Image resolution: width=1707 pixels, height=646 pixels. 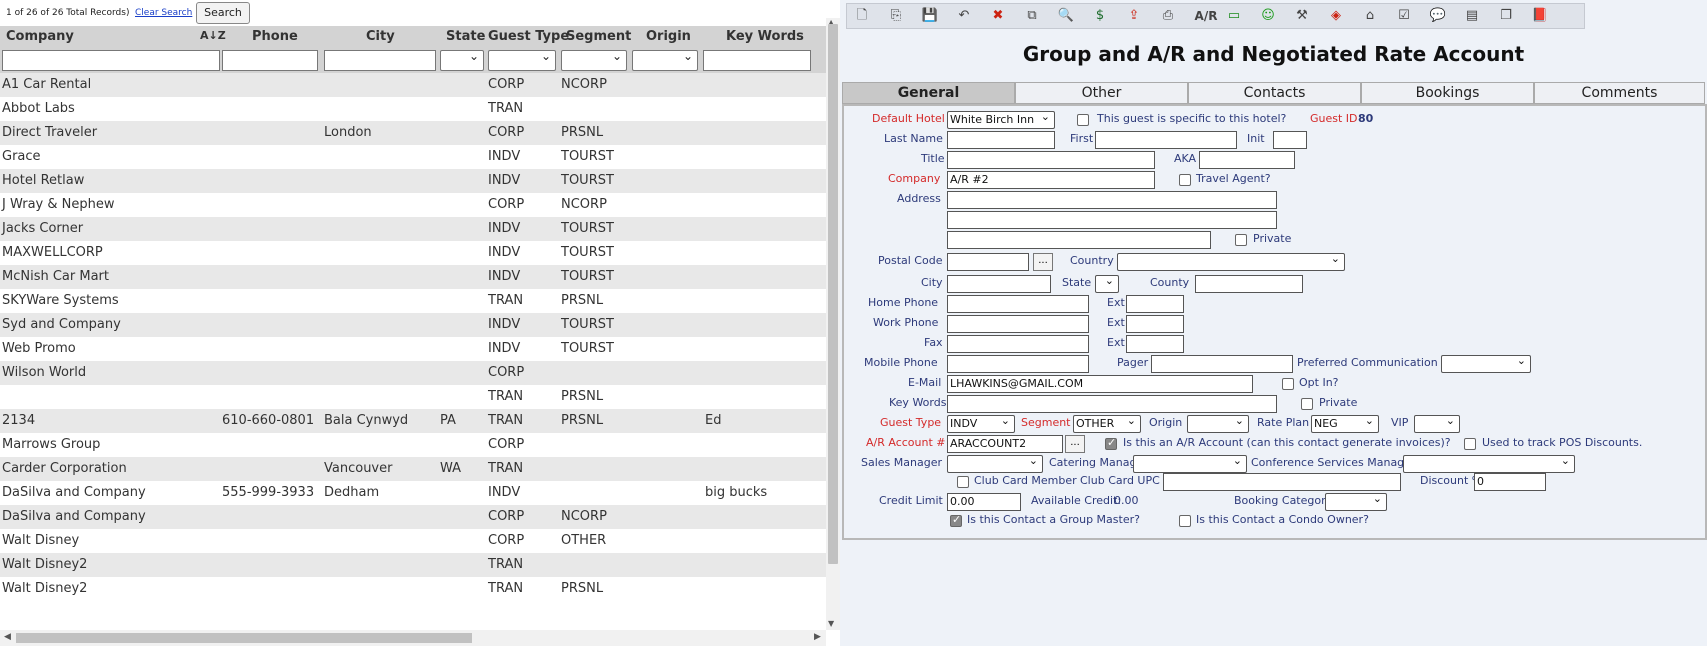 What do you see at coordinates (668, 36) in the screenshot?
I see `col-origin: Origin` at bounding box center [668, 36].